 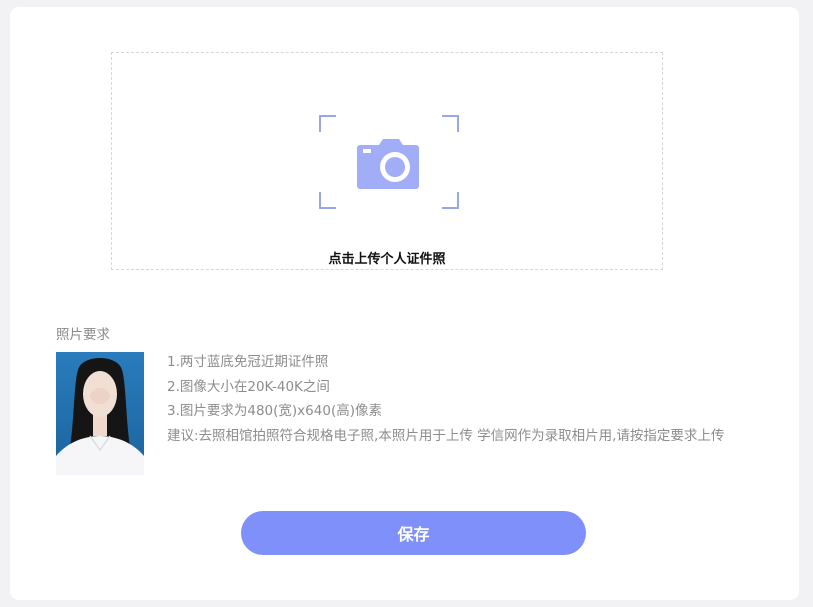 I want to click on requirement-item: 1.两寸蓝底免冠近期证件照, so click(x=248, y=362).